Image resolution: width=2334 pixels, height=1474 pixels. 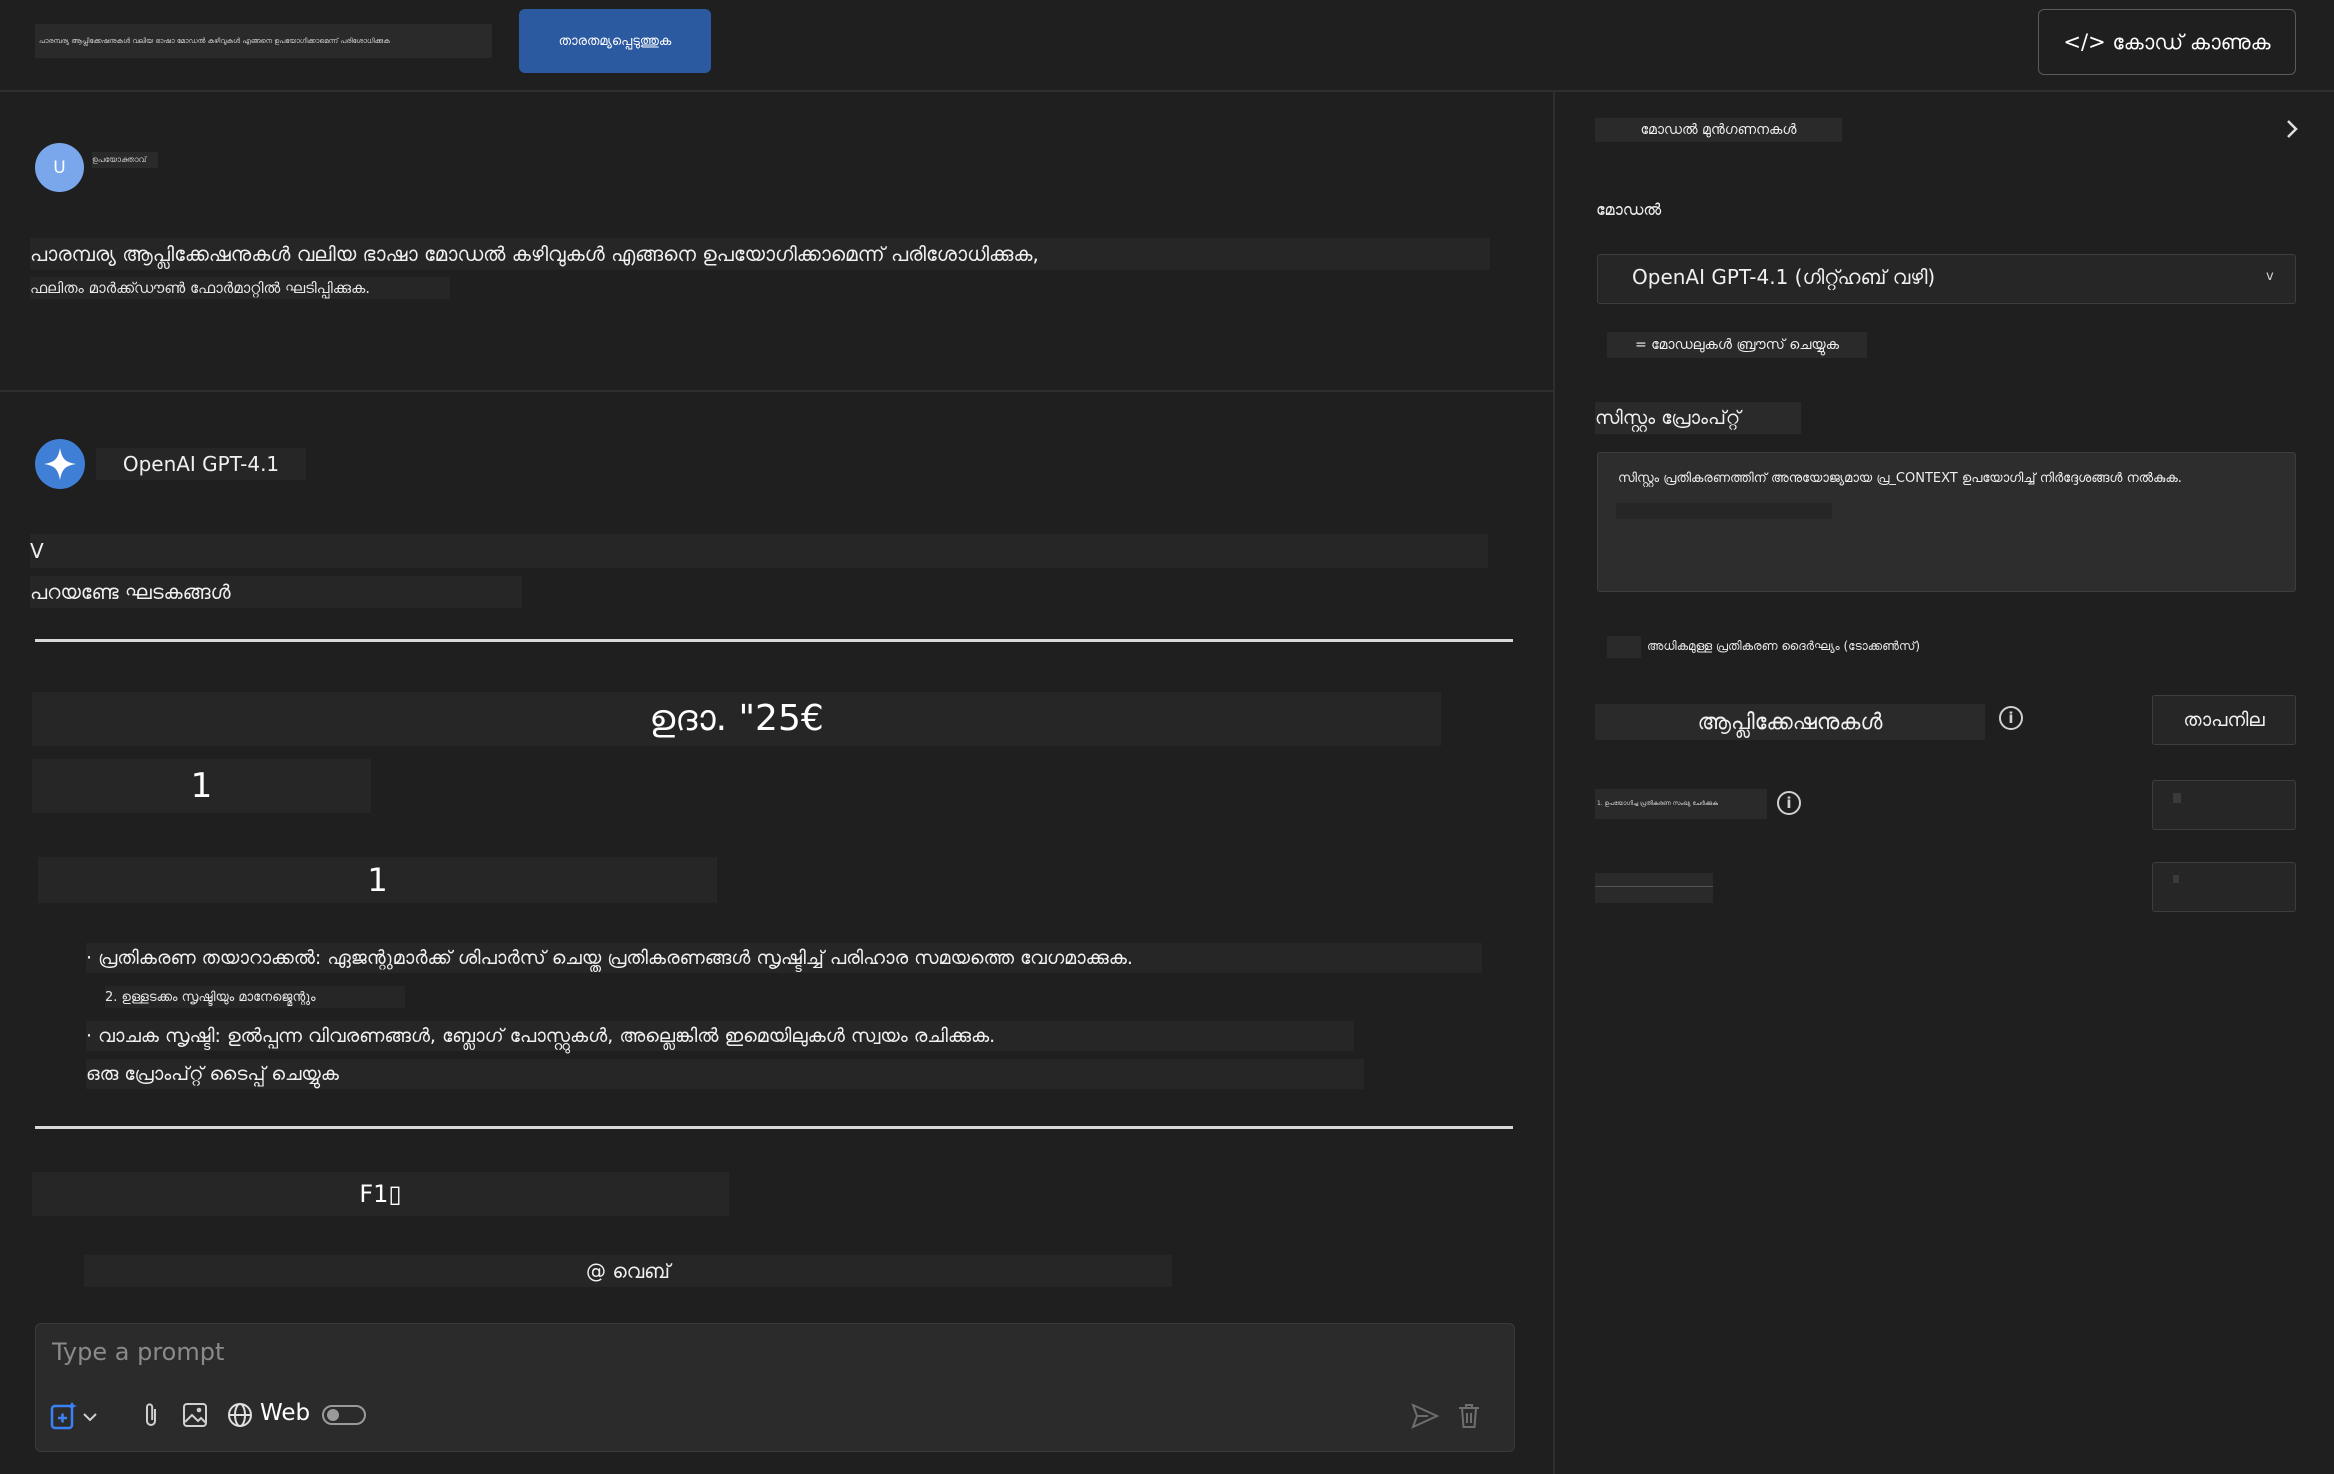 What do you see at coordinates (60, 464) in the screenshot?
I see `gpt-logo-icon` at bounding box center [60, 464].